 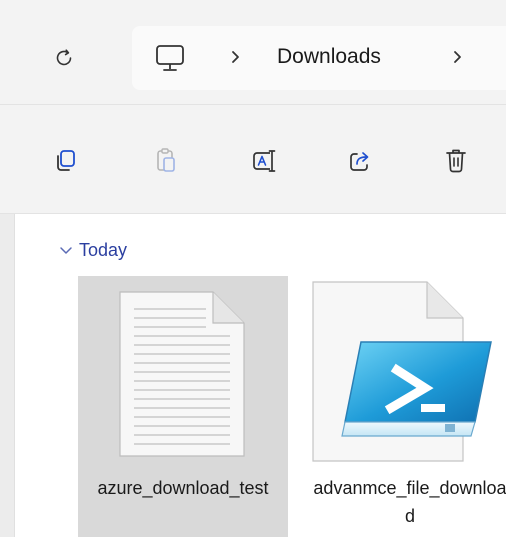 I want to click on copy-button, so click(x=66, y=161).